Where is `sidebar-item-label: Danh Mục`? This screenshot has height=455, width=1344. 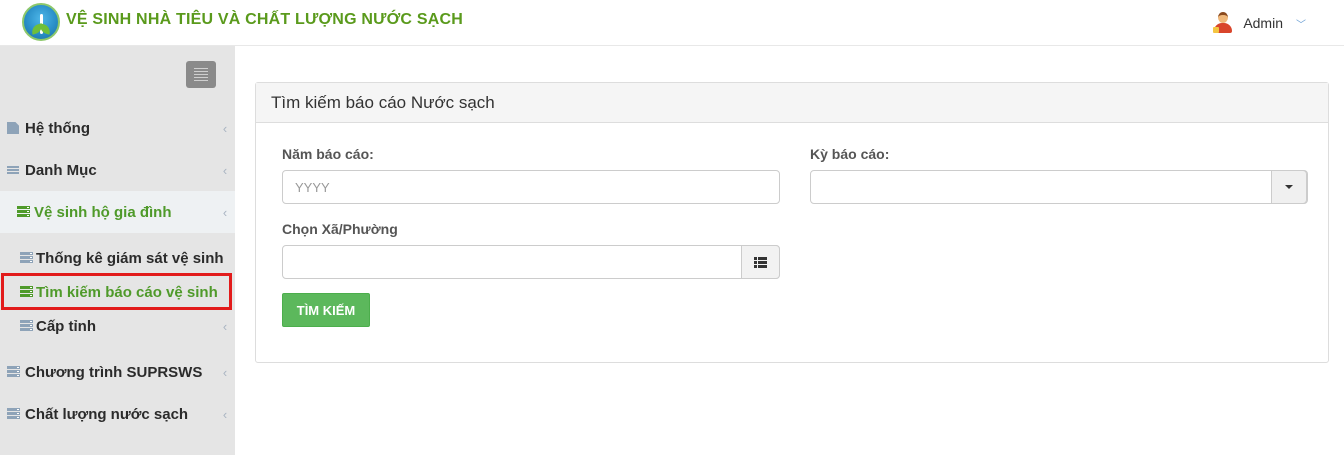 sidebar-item-label: Danh Mục is located at coordinates (61, 170).